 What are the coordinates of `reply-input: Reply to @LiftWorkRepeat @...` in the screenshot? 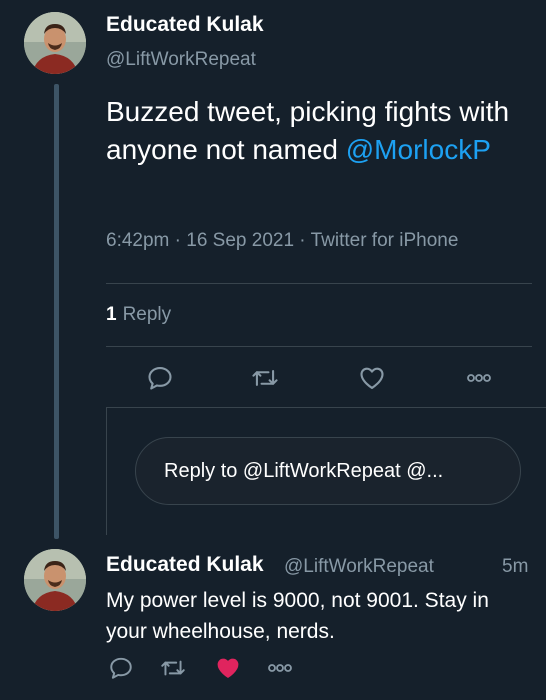 It's located at (328, 471).